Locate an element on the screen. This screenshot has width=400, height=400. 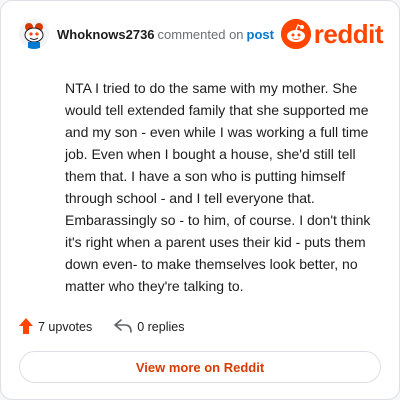
username: Whoknows2736 is located at coordinates (106, 34).